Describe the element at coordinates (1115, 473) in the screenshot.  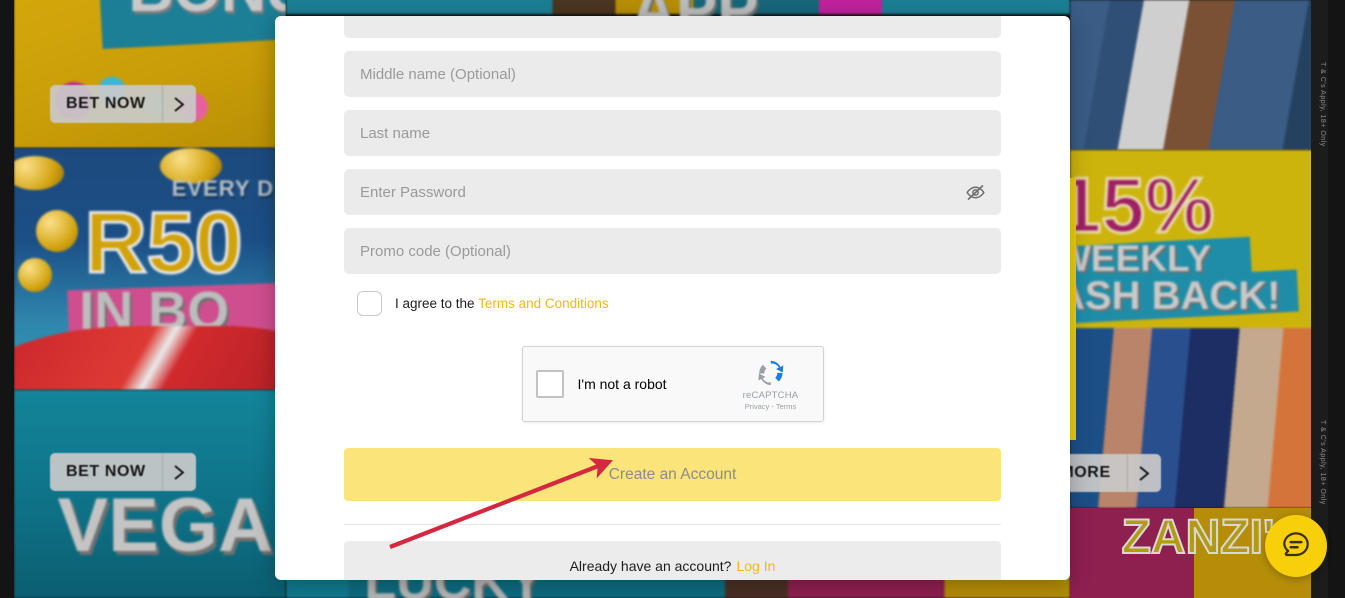
I see `see-more-button: E MORE` at that location.